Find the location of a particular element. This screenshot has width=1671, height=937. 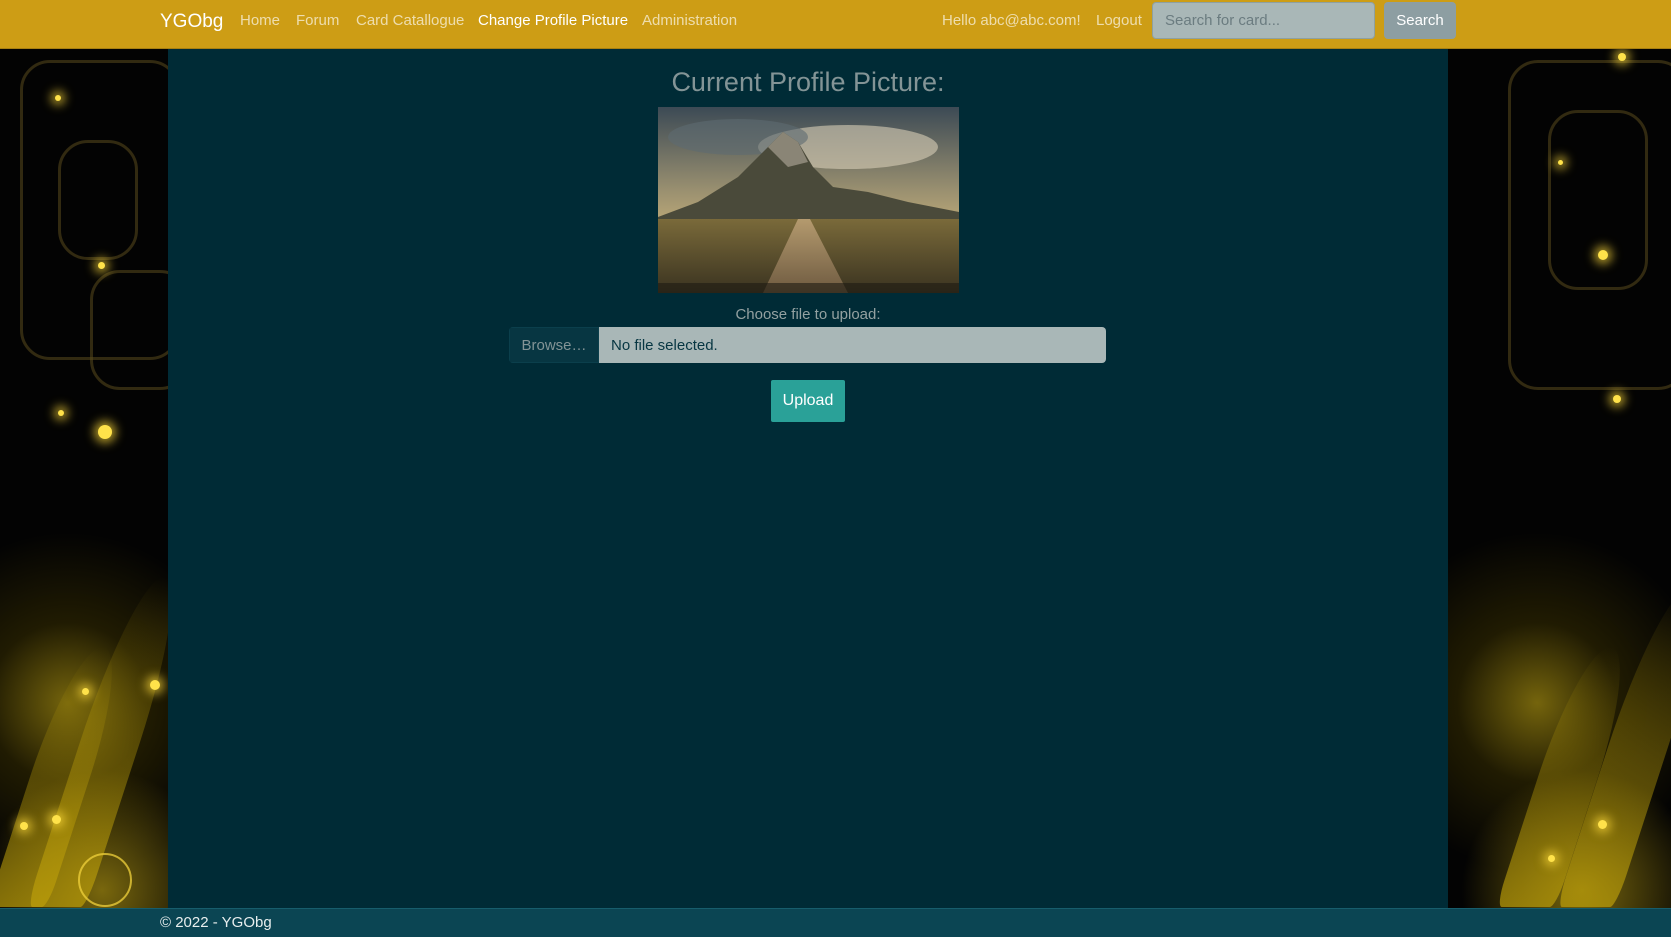

nav-link-administration: Administration is located at coordinates (689, 20).